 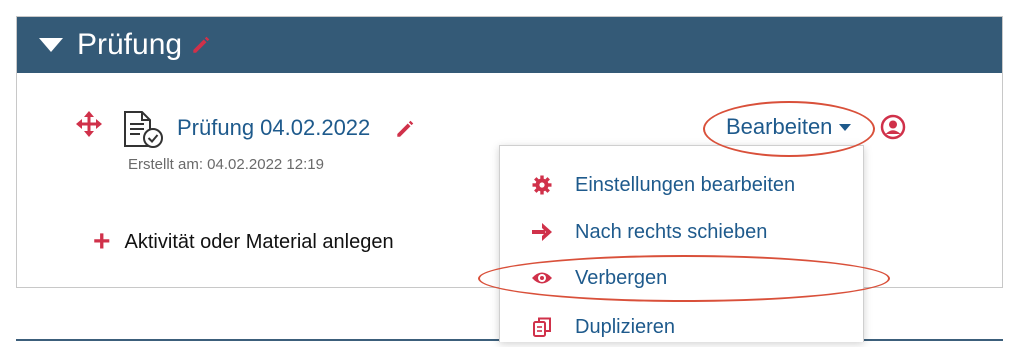 What do you see at coordinates (130, 44) in the screenshot?
I see `section-title: Prüfung` at bounding box center [130, 44].